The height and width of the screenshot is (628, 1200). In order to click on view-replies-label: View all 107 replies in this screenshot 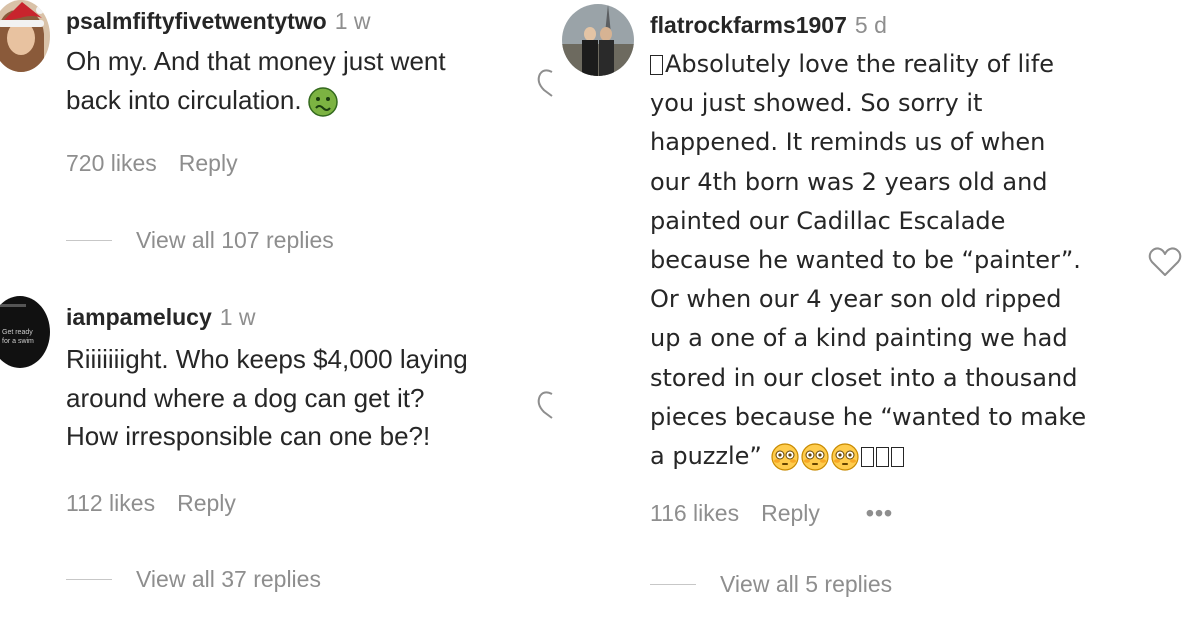, I will do `click(235, 240)`.